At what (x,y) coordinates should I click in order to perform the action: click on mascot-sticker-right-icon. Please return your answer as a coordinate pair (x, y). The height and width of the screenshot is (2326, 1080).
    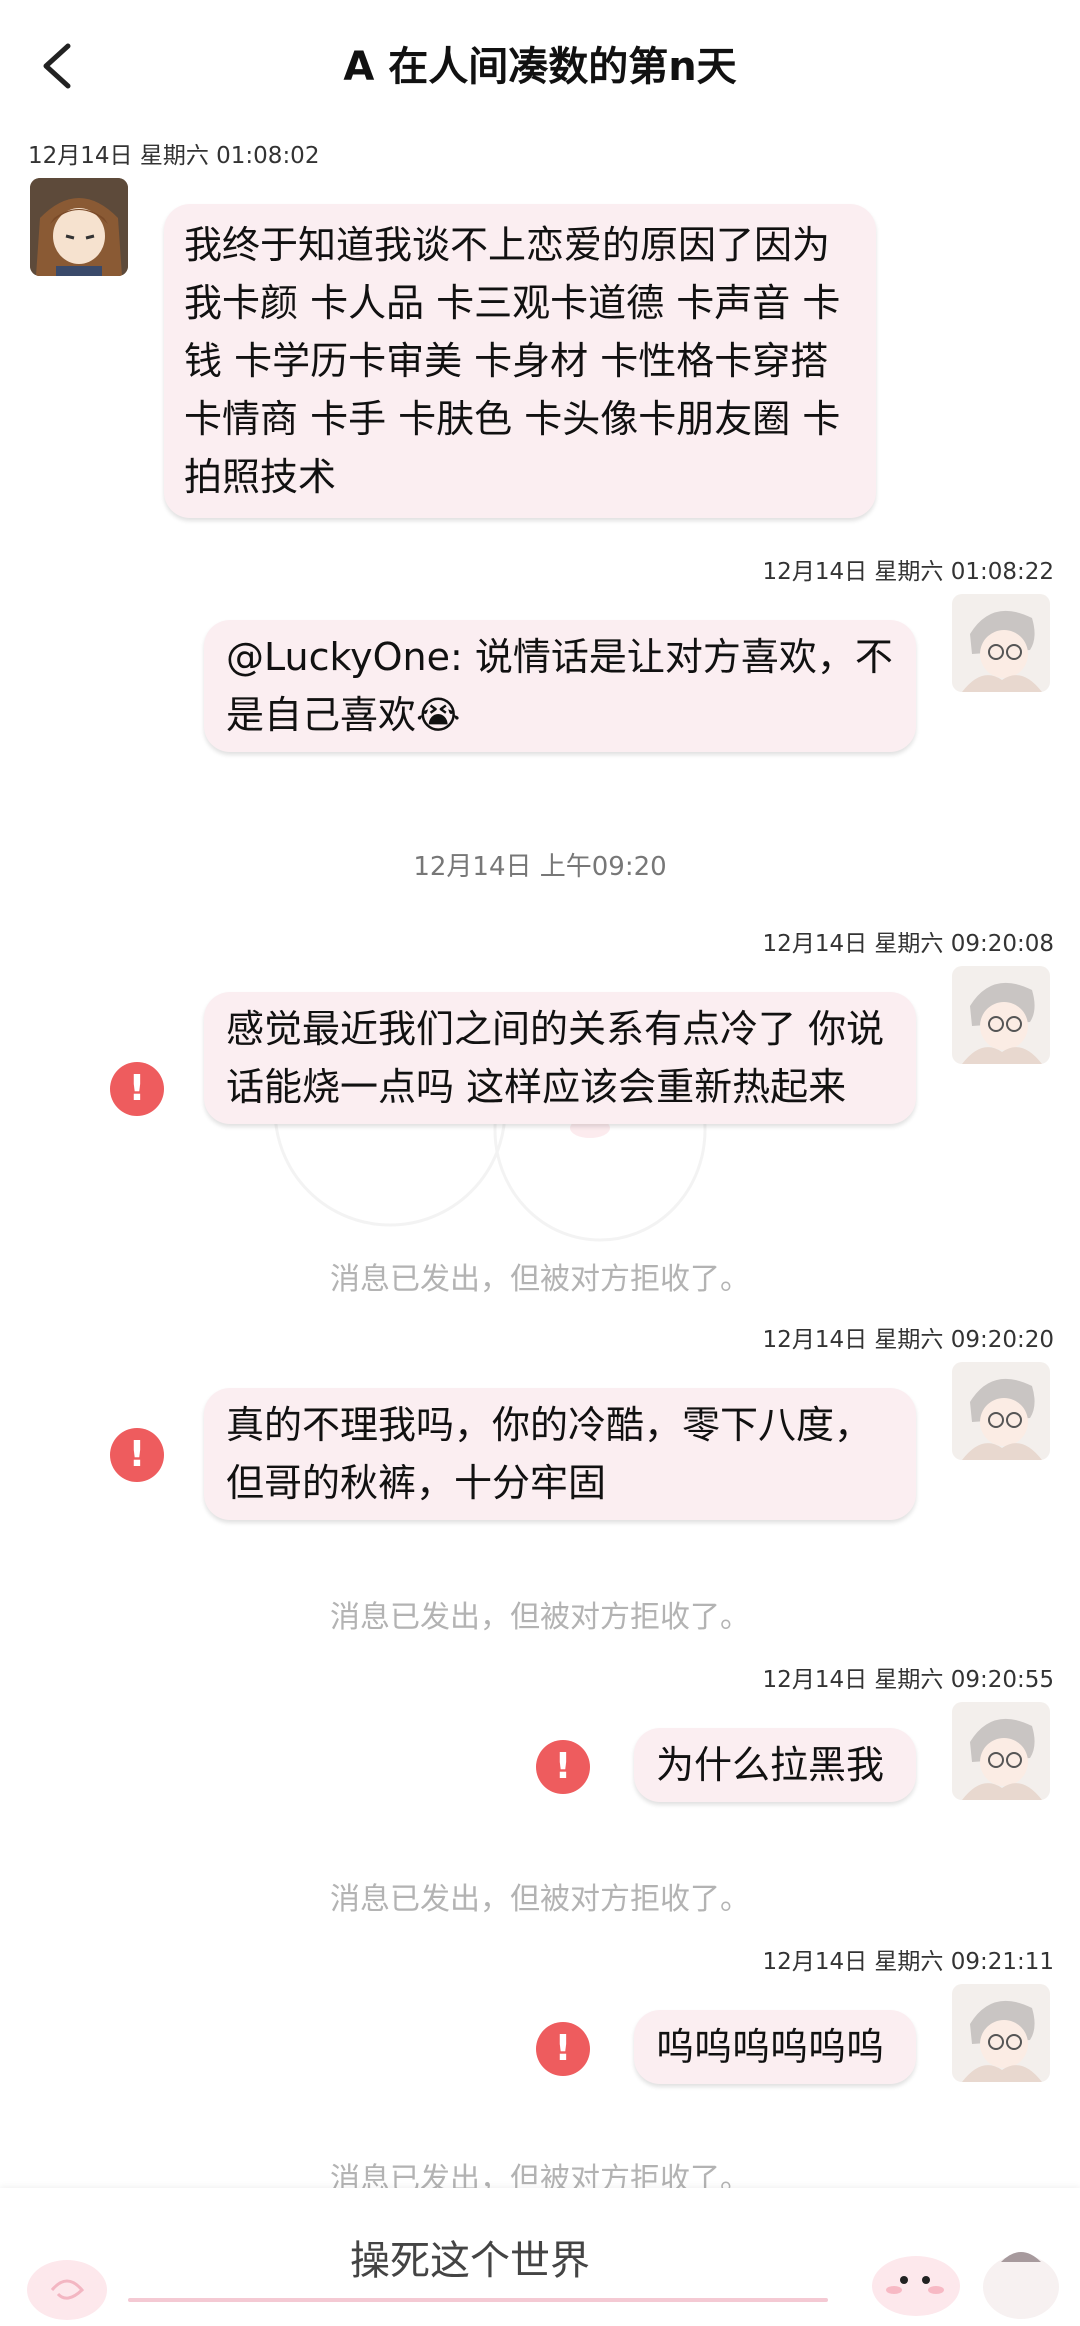
    Looking at the image, I should click on (916, 2286).